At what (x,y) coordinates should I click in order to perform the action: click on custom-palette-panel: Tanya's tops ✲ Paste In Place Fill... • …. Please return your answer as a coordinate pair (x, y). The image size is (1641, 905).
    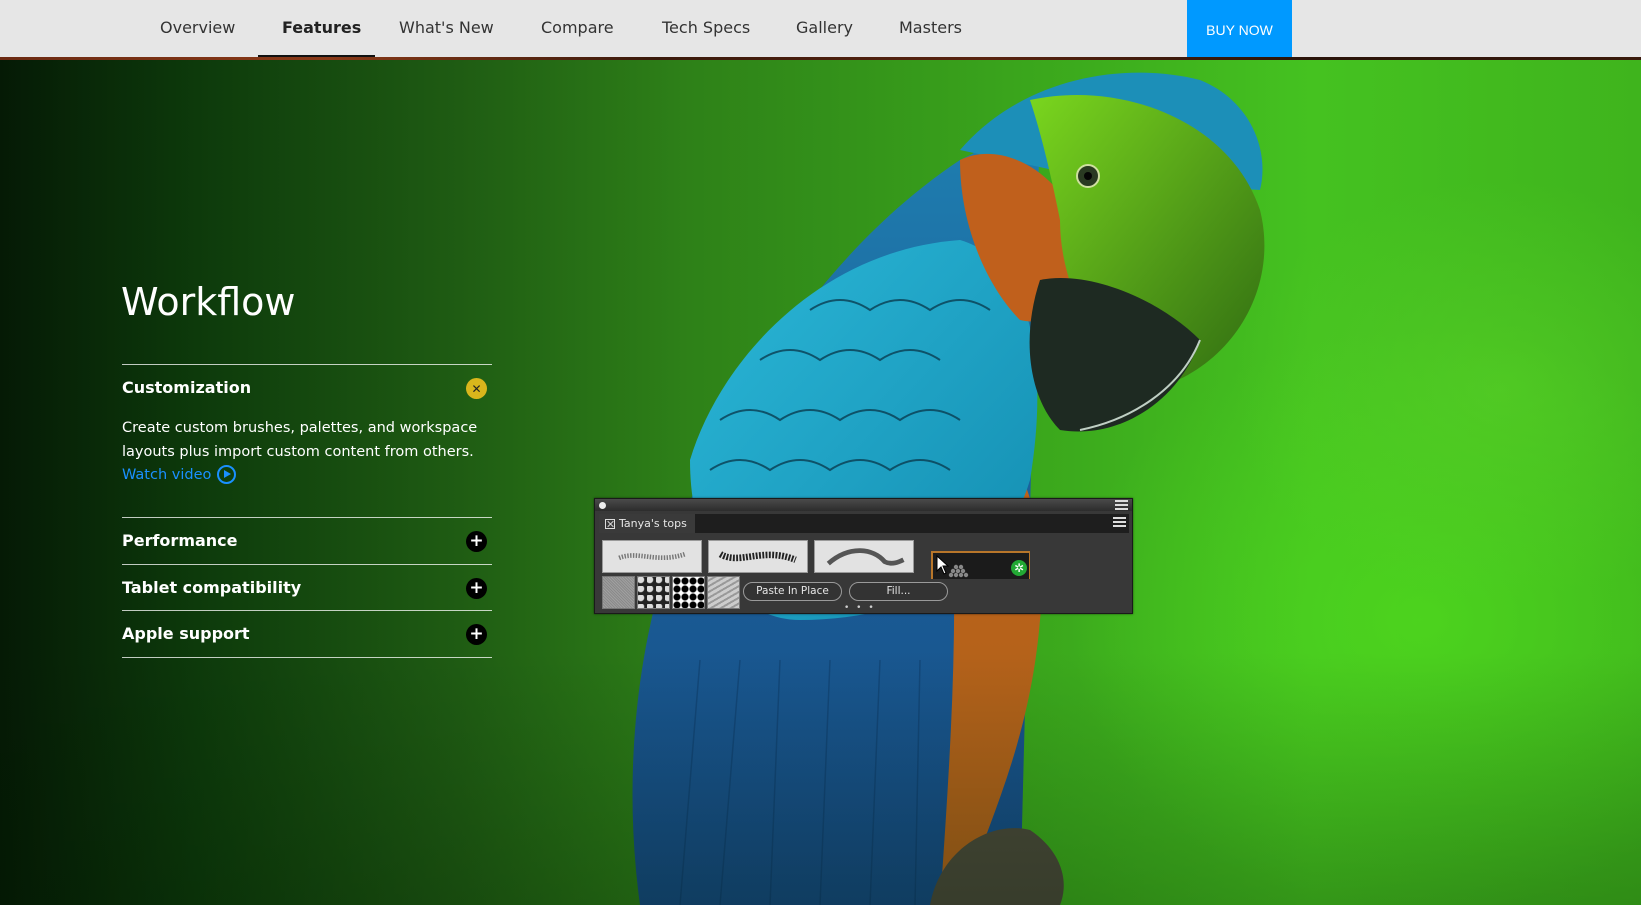
    Looking at the image, I should click on (863, 556).